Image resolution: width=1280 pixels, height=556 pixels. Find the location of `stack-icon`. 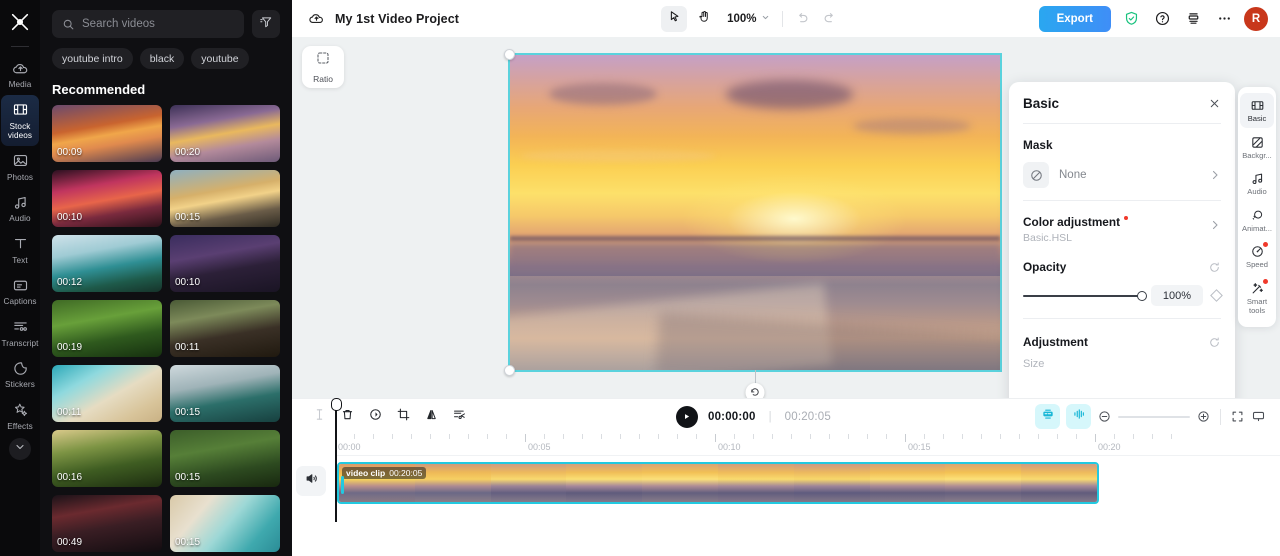

stack-icon is located at coordinates (1193, 19).